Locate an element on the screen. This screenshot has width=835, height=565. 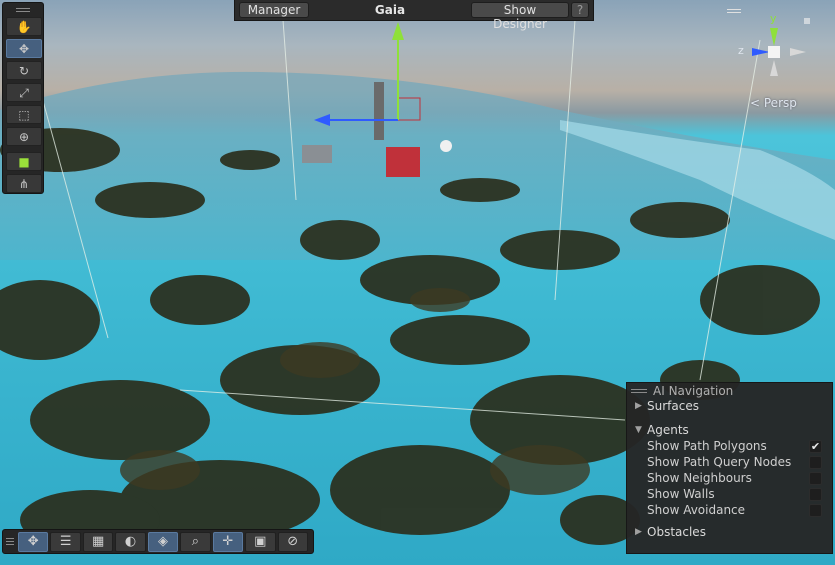
agents-foldout: ▼ Agents is located at coordinates (729, 430).